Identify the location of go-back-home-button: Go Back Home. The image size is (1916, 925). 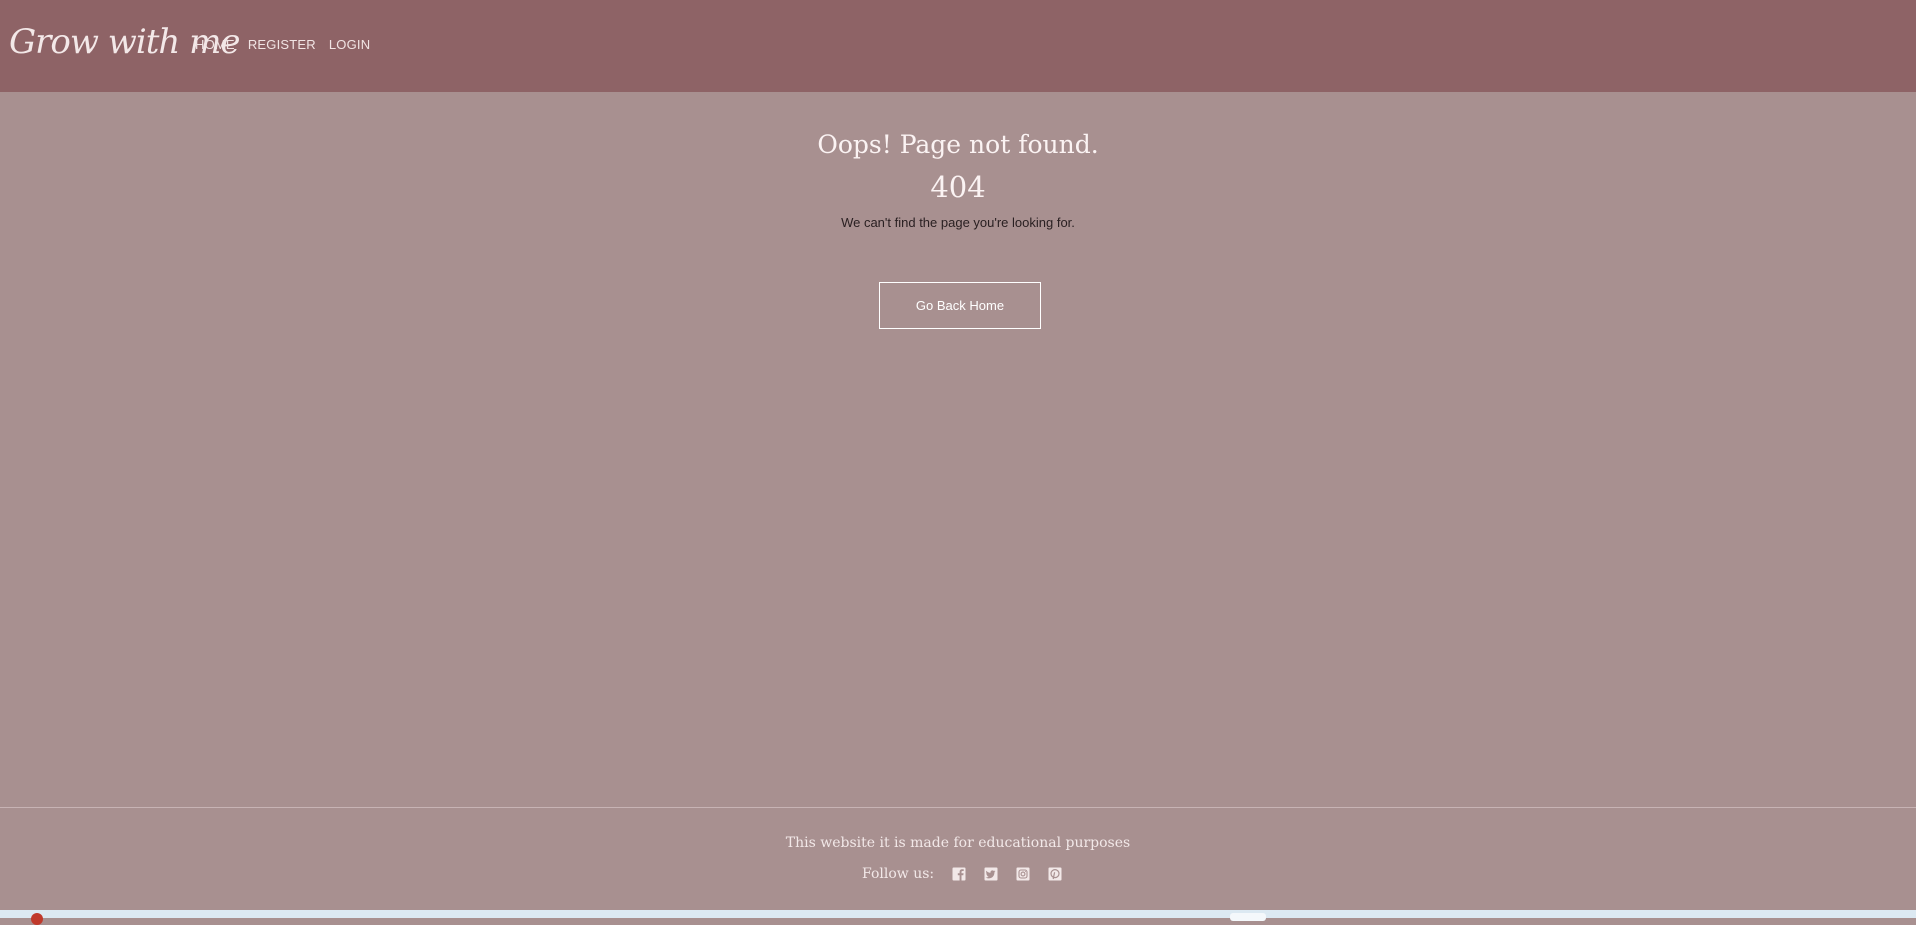
(960, 305).